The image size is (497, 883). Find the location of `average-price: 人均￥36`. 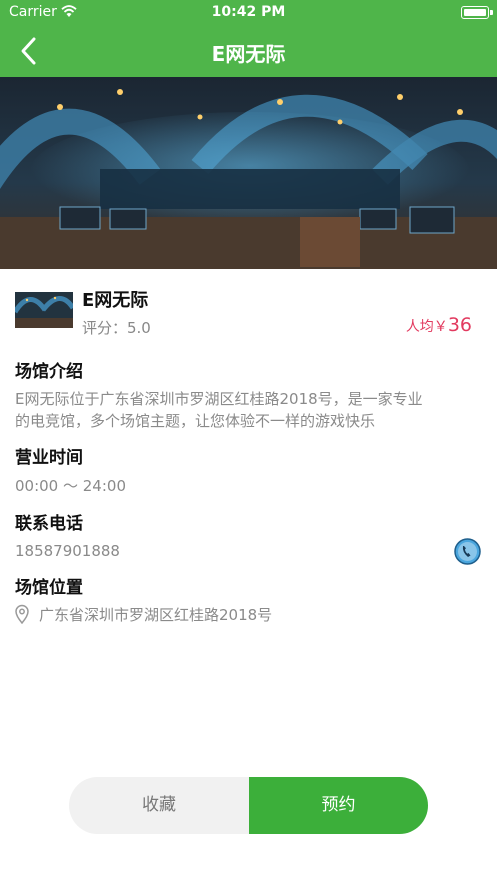

average-price: 人均￥36 is located at coordinates (439, 325).